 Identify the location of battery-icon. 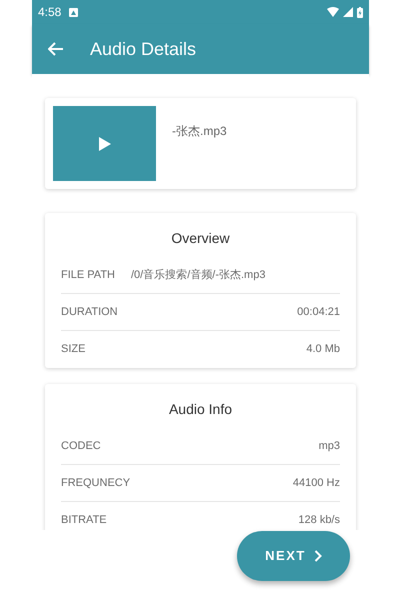
(360, 12).